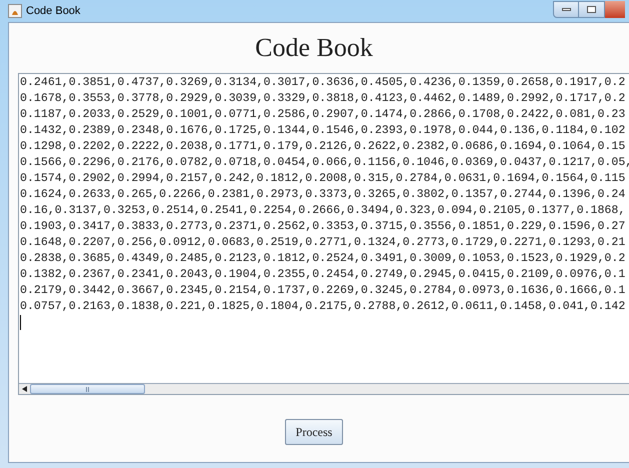 This screenshot has width=629, height=468. What do you see at coordinates (20, 322) in the screenshot?
I see `text-cursor` at bounding box center [20, 322].